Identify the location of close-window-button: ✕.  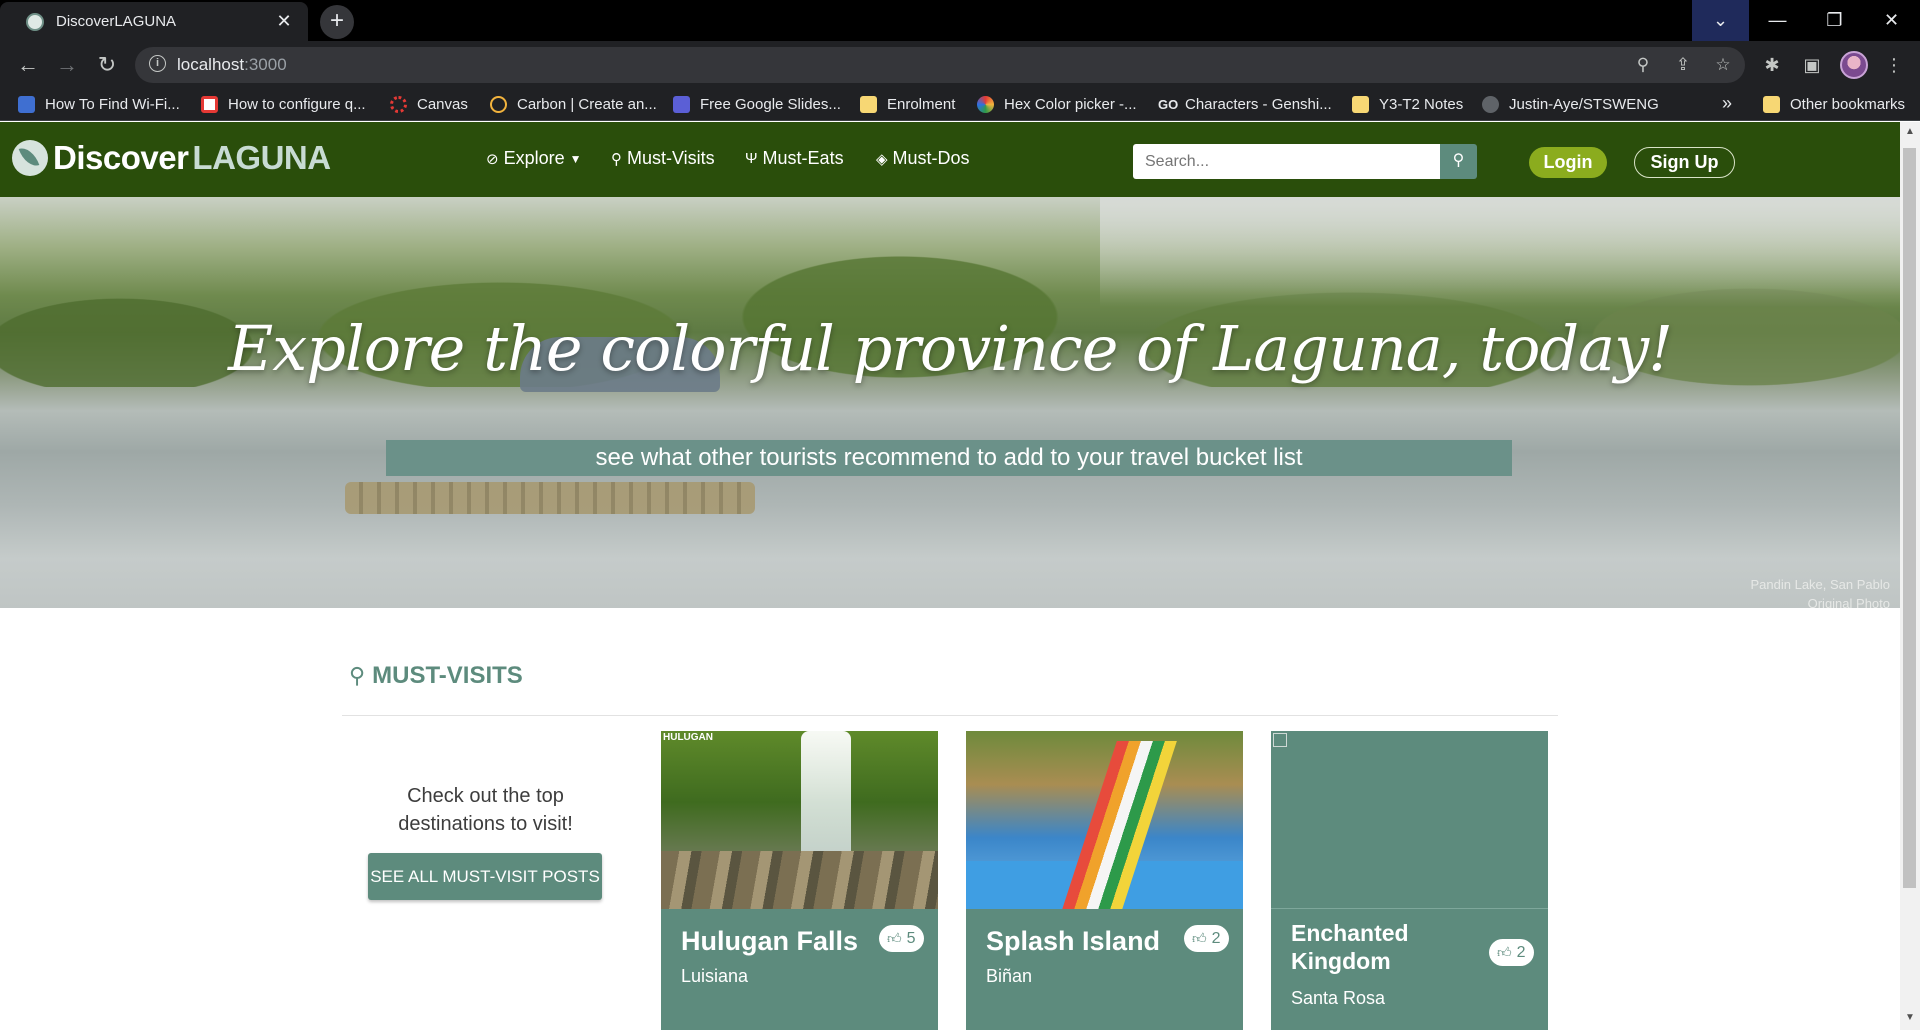
(1891, 20).